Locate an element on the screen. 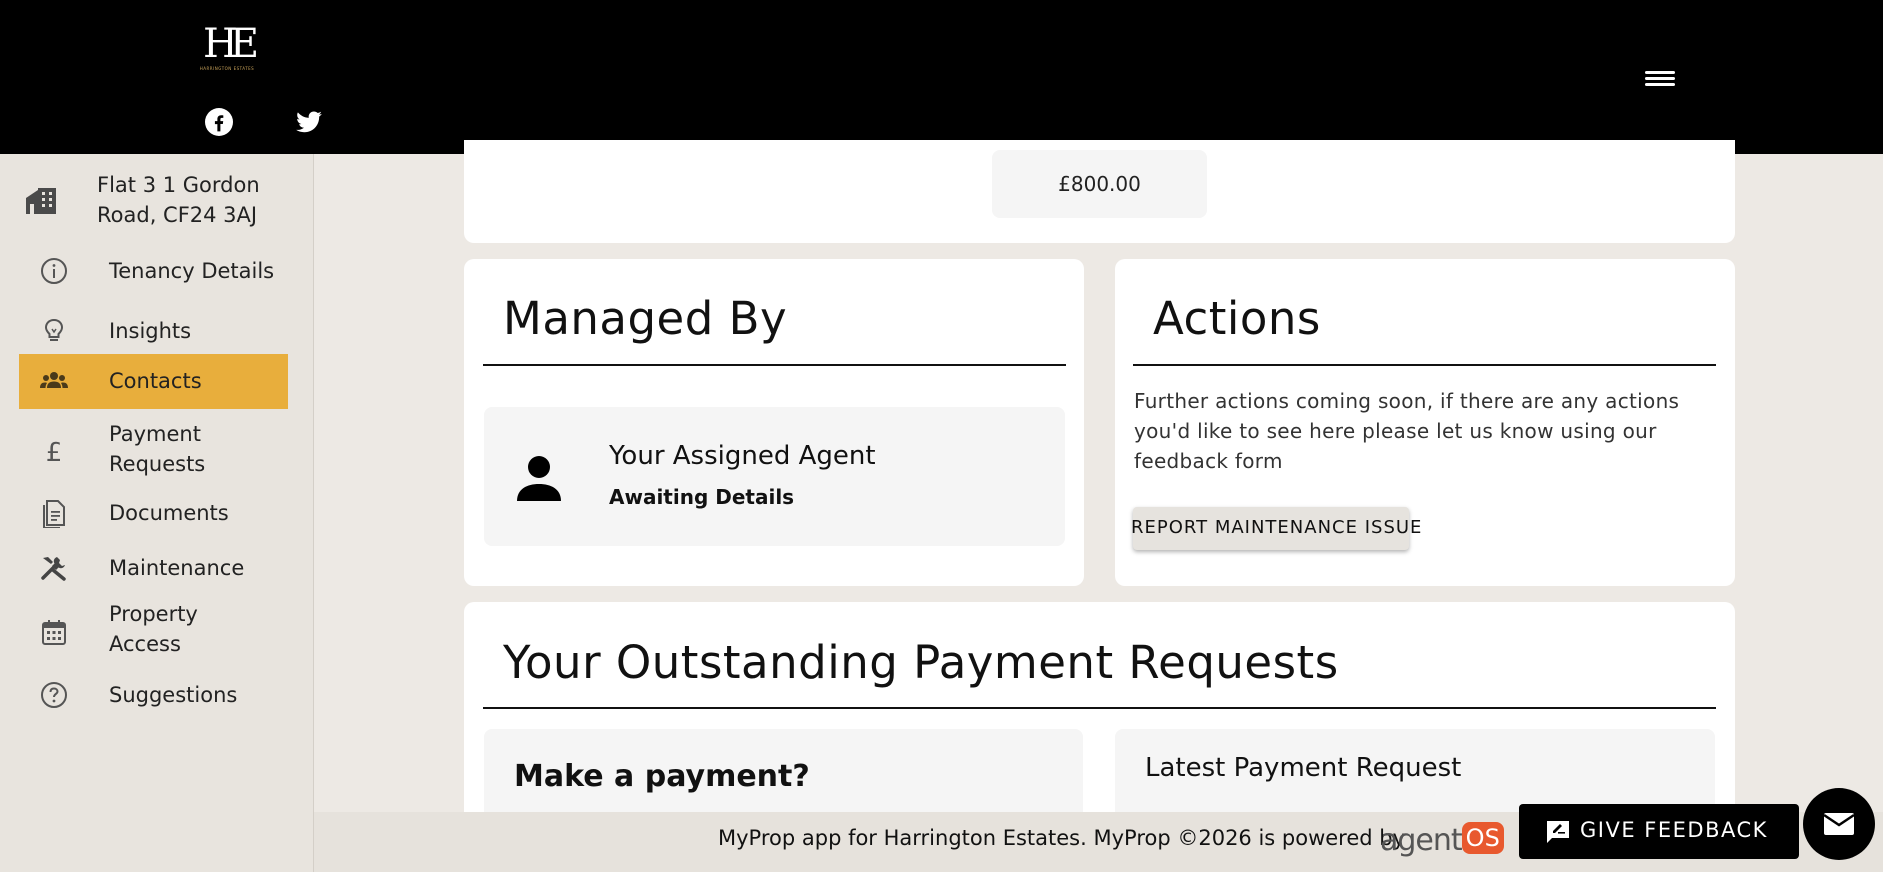 The height and width of the screenshot is (872, 1883). report-maintenance-issue-button: REPORT MAINTENANCE ISSUE is located at coordinates (1276, 528).